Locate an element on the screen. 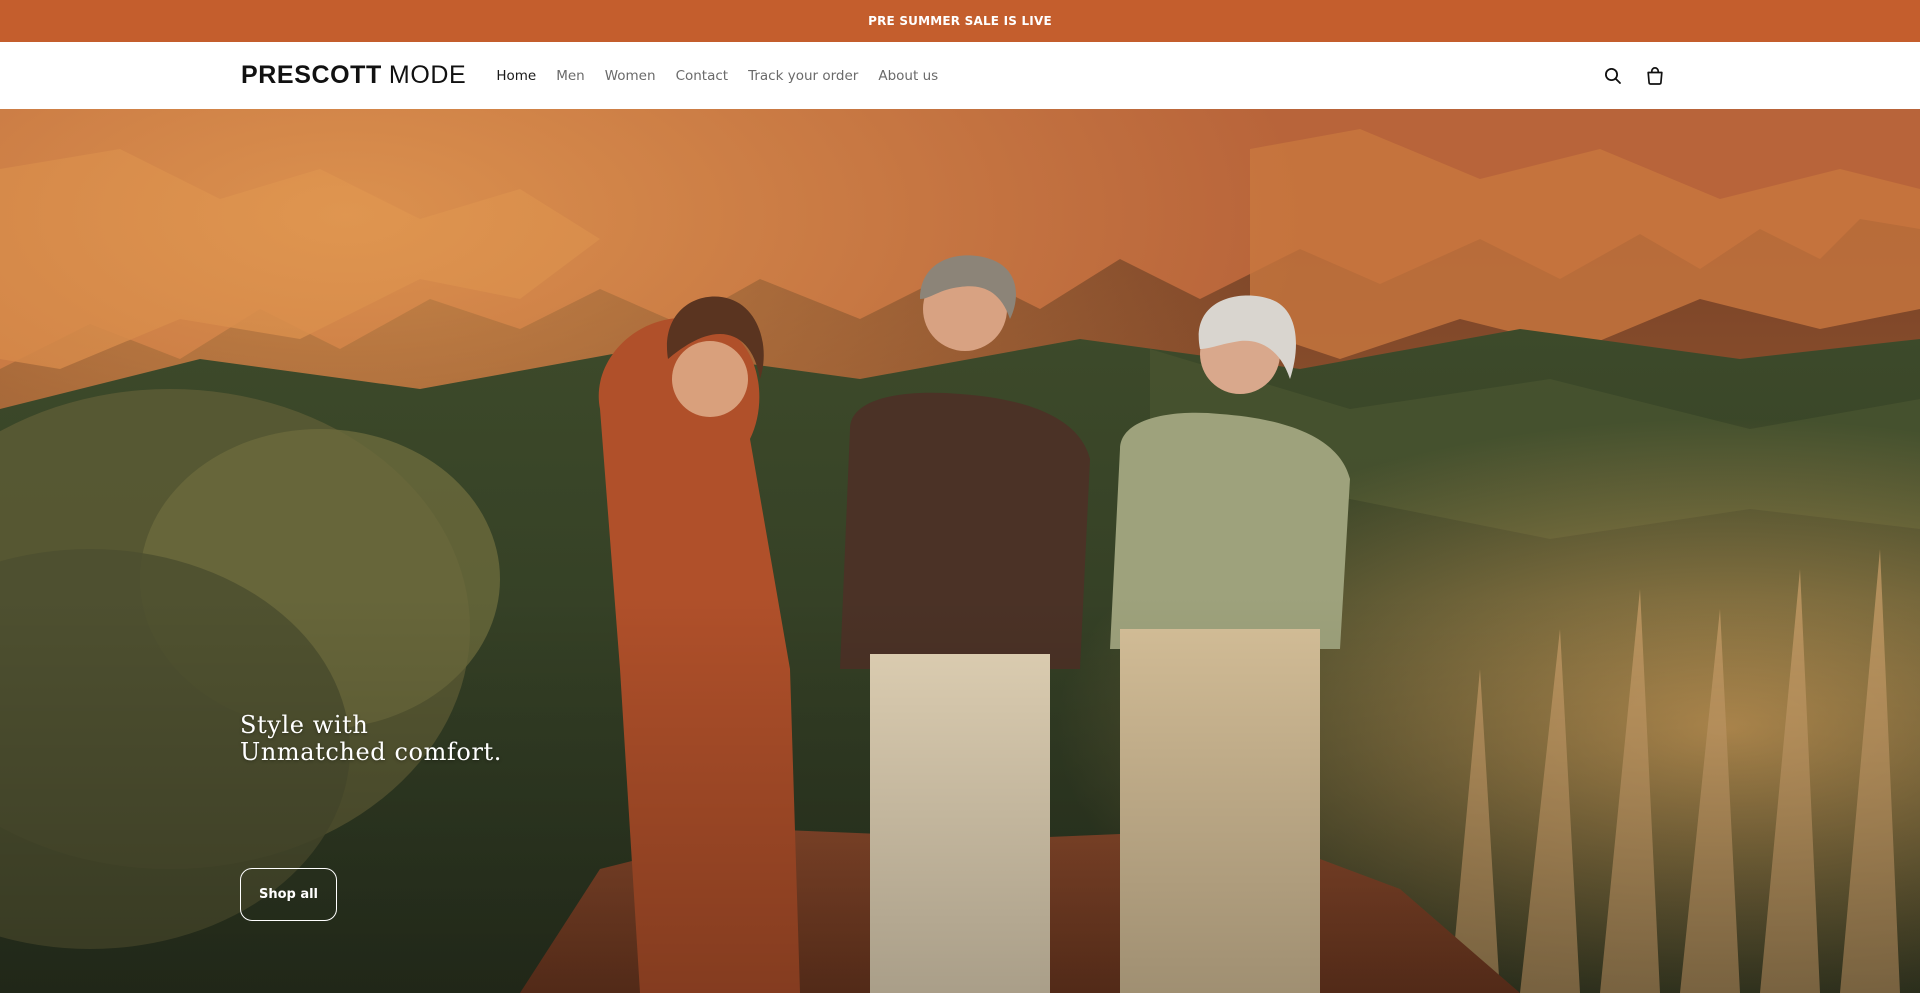 The height and width of the screenshot is (993, 1920). brand-logo: PRESCOTT MODE is located at coordinates (353, 75).